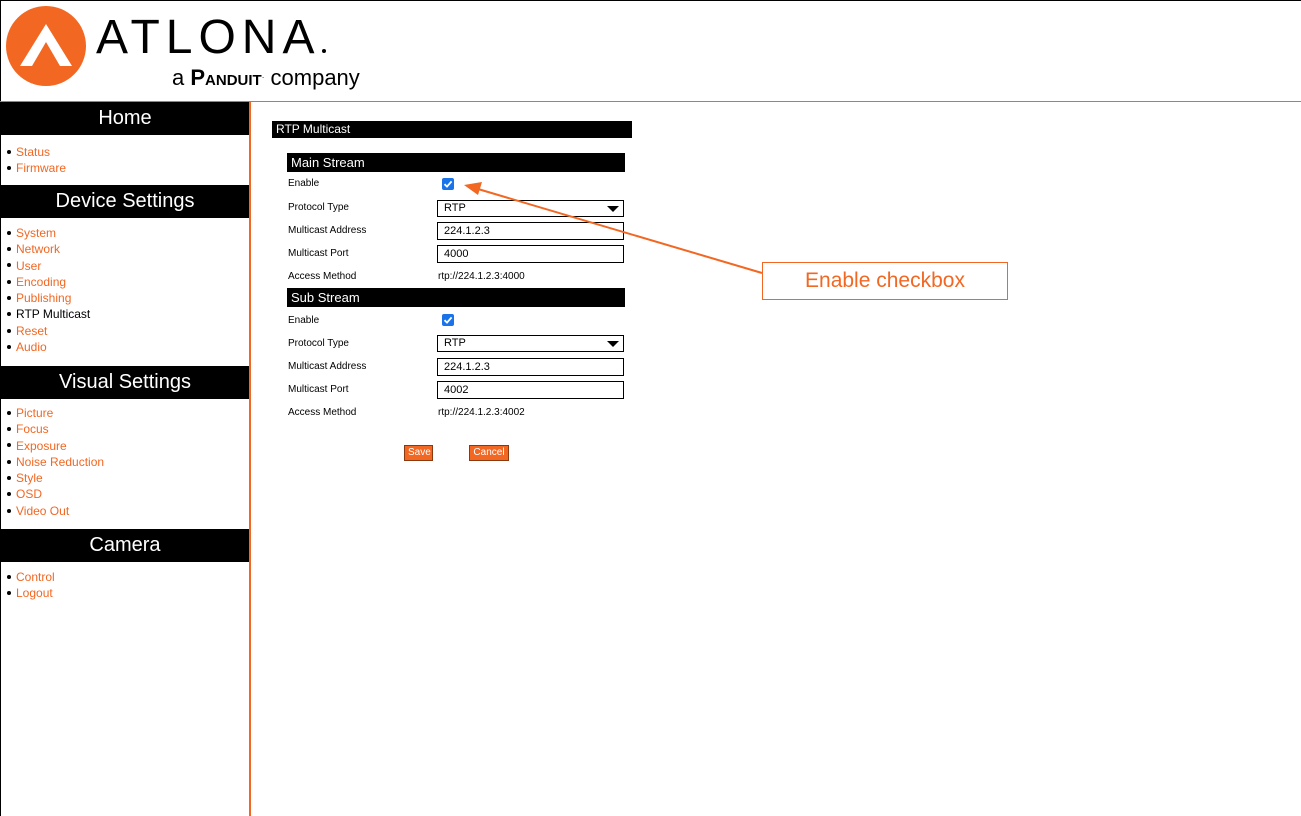 The height and width of the screenshot is (816, 1301). What do you see at coordinates (48, 266) in the screenshot?
I see `sidebar-item-user: User` at bounding box center [48, 266].